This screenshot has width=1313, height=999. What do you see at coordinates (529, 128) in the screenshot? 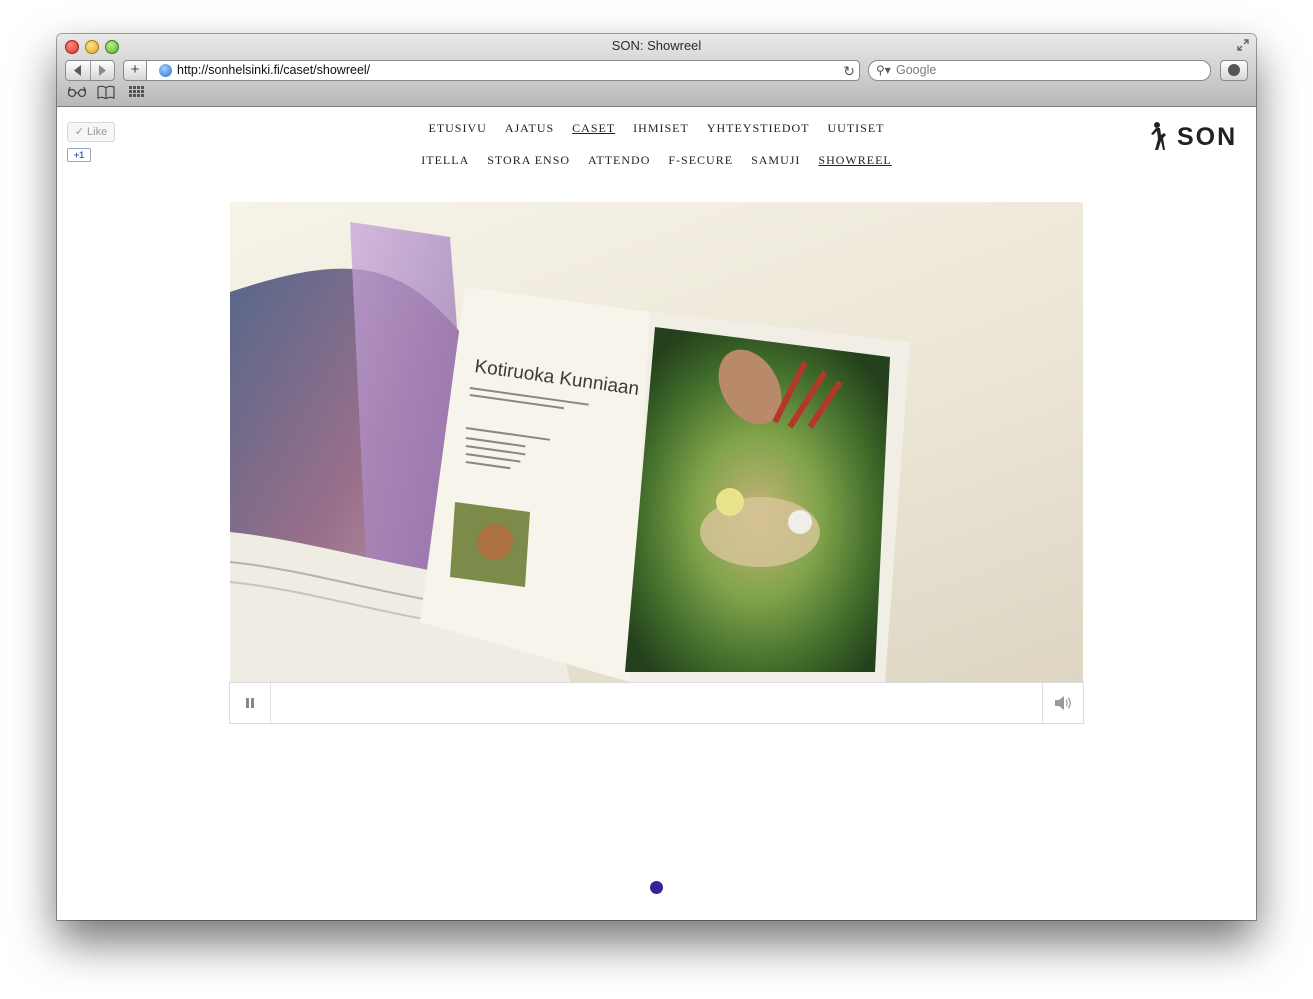
I see `nav-item-ajatus: AJATUS` at bounding box center [529, 128].